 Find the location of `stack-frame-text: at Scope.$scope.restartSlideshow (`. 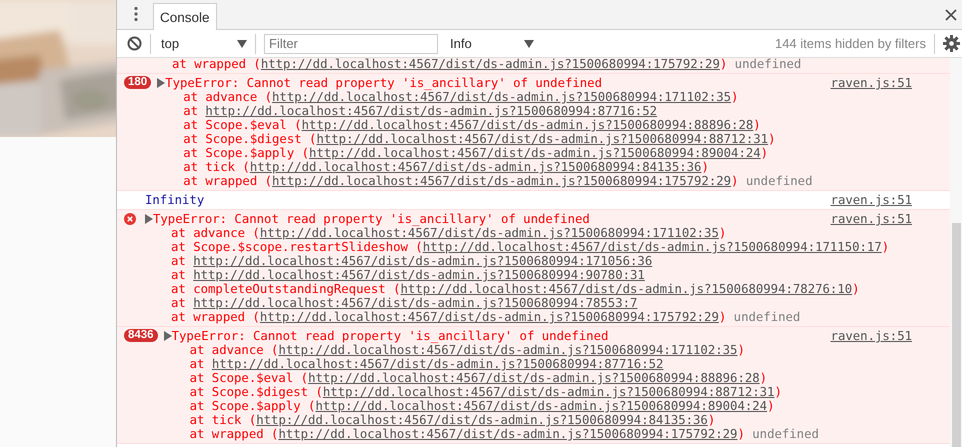

stack-frame-text: at Scope.$scope.restartSlideshow ( is located at coordinates (297, 247).